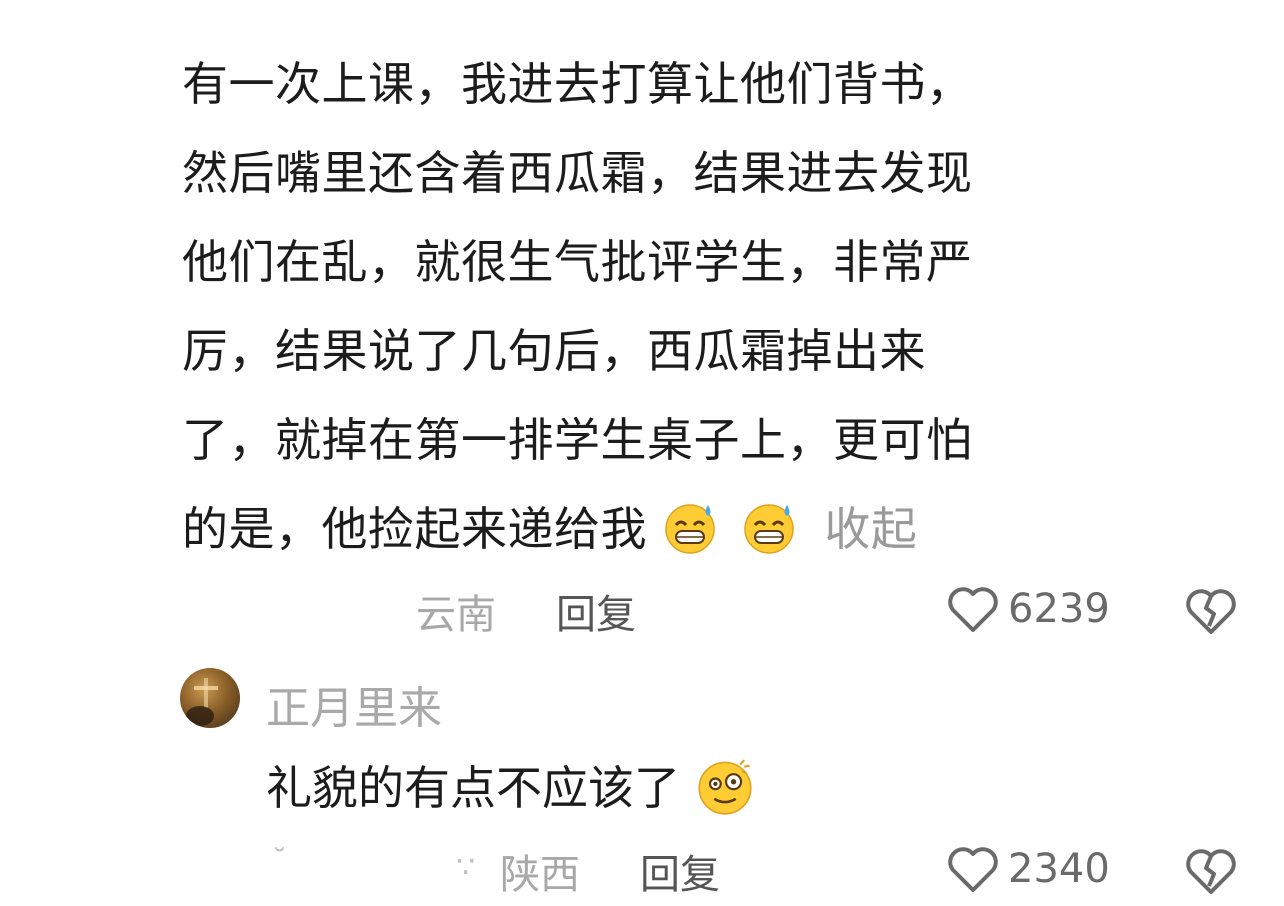 The image size is (1284, 906). What do you see at coordinates (414, 529) in the screenshot?
I see `comment-line: 的是，他捡起来递给我` at bounding box center [414, 529].